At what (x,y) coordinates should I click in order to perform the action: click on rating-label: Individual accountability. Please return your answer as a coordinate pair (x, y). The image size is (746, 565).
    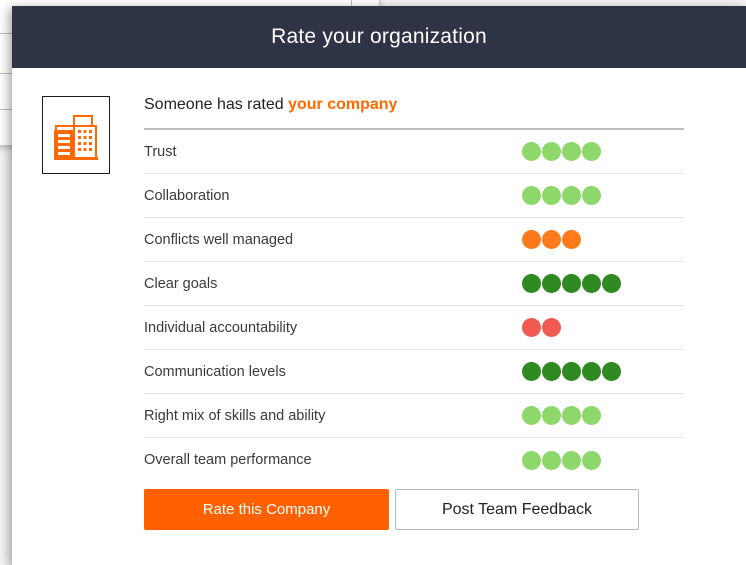
    Looking at the image, I should click on (221, 327).